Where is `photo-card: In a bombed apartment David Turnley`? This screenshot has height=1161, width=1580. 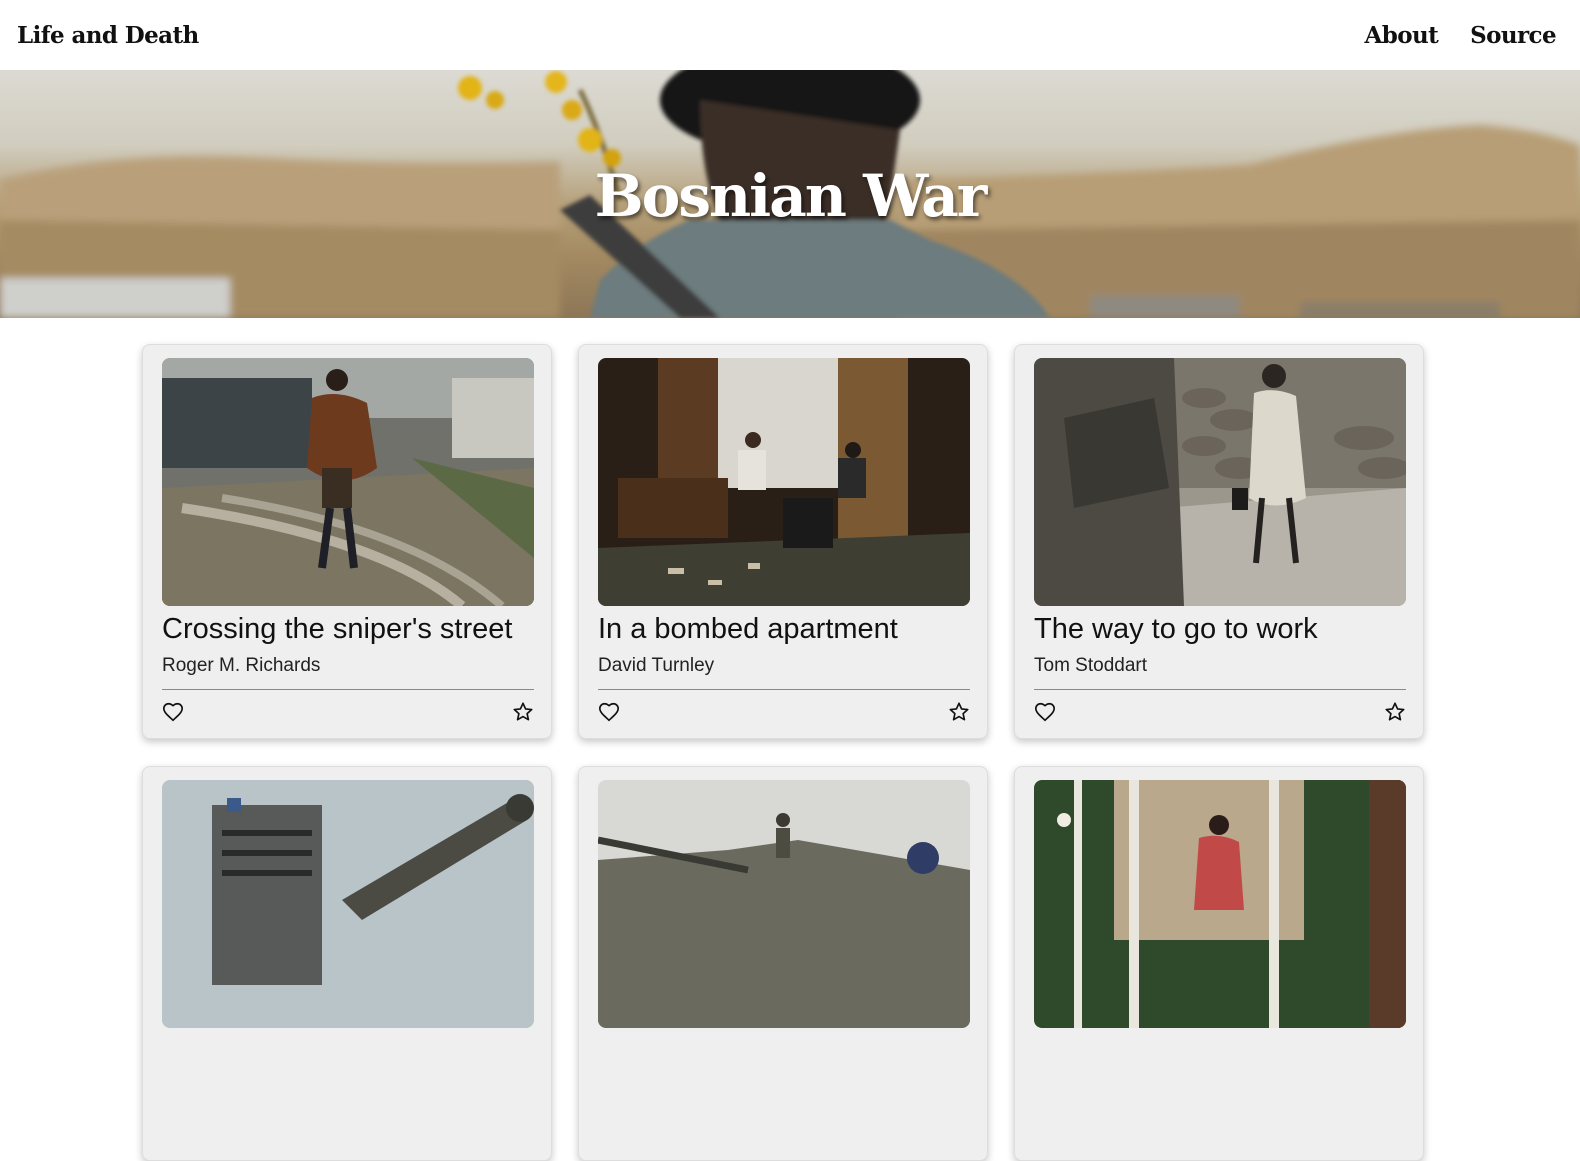 photo-card: In a bombed apartment David Turnley is located at coordinates (783, 541).